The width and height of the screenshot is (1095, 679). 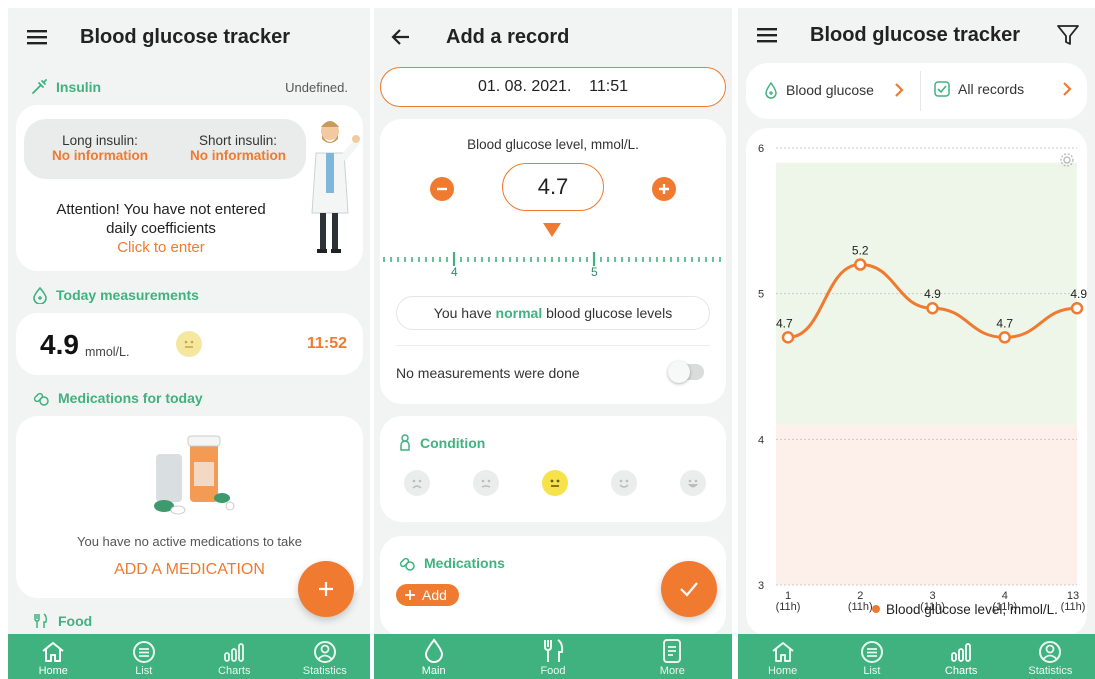 What do you see at coordinates (100, 155) in the screenshot?
I see `long-insulin-value: No information` at bounding box center [100, 155].